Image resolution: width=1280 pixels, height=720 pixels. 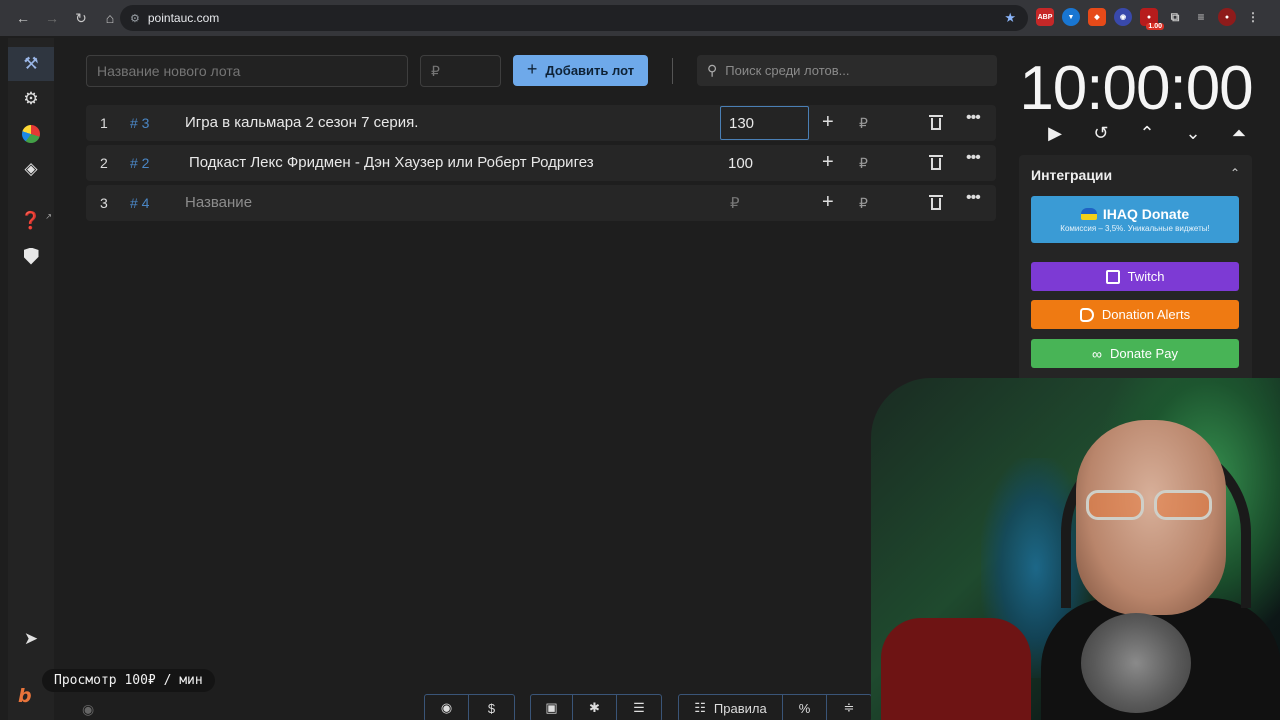 I want to click on bottom-tools-group: ▣ ✱ ☰, so click(x=596, y=707).